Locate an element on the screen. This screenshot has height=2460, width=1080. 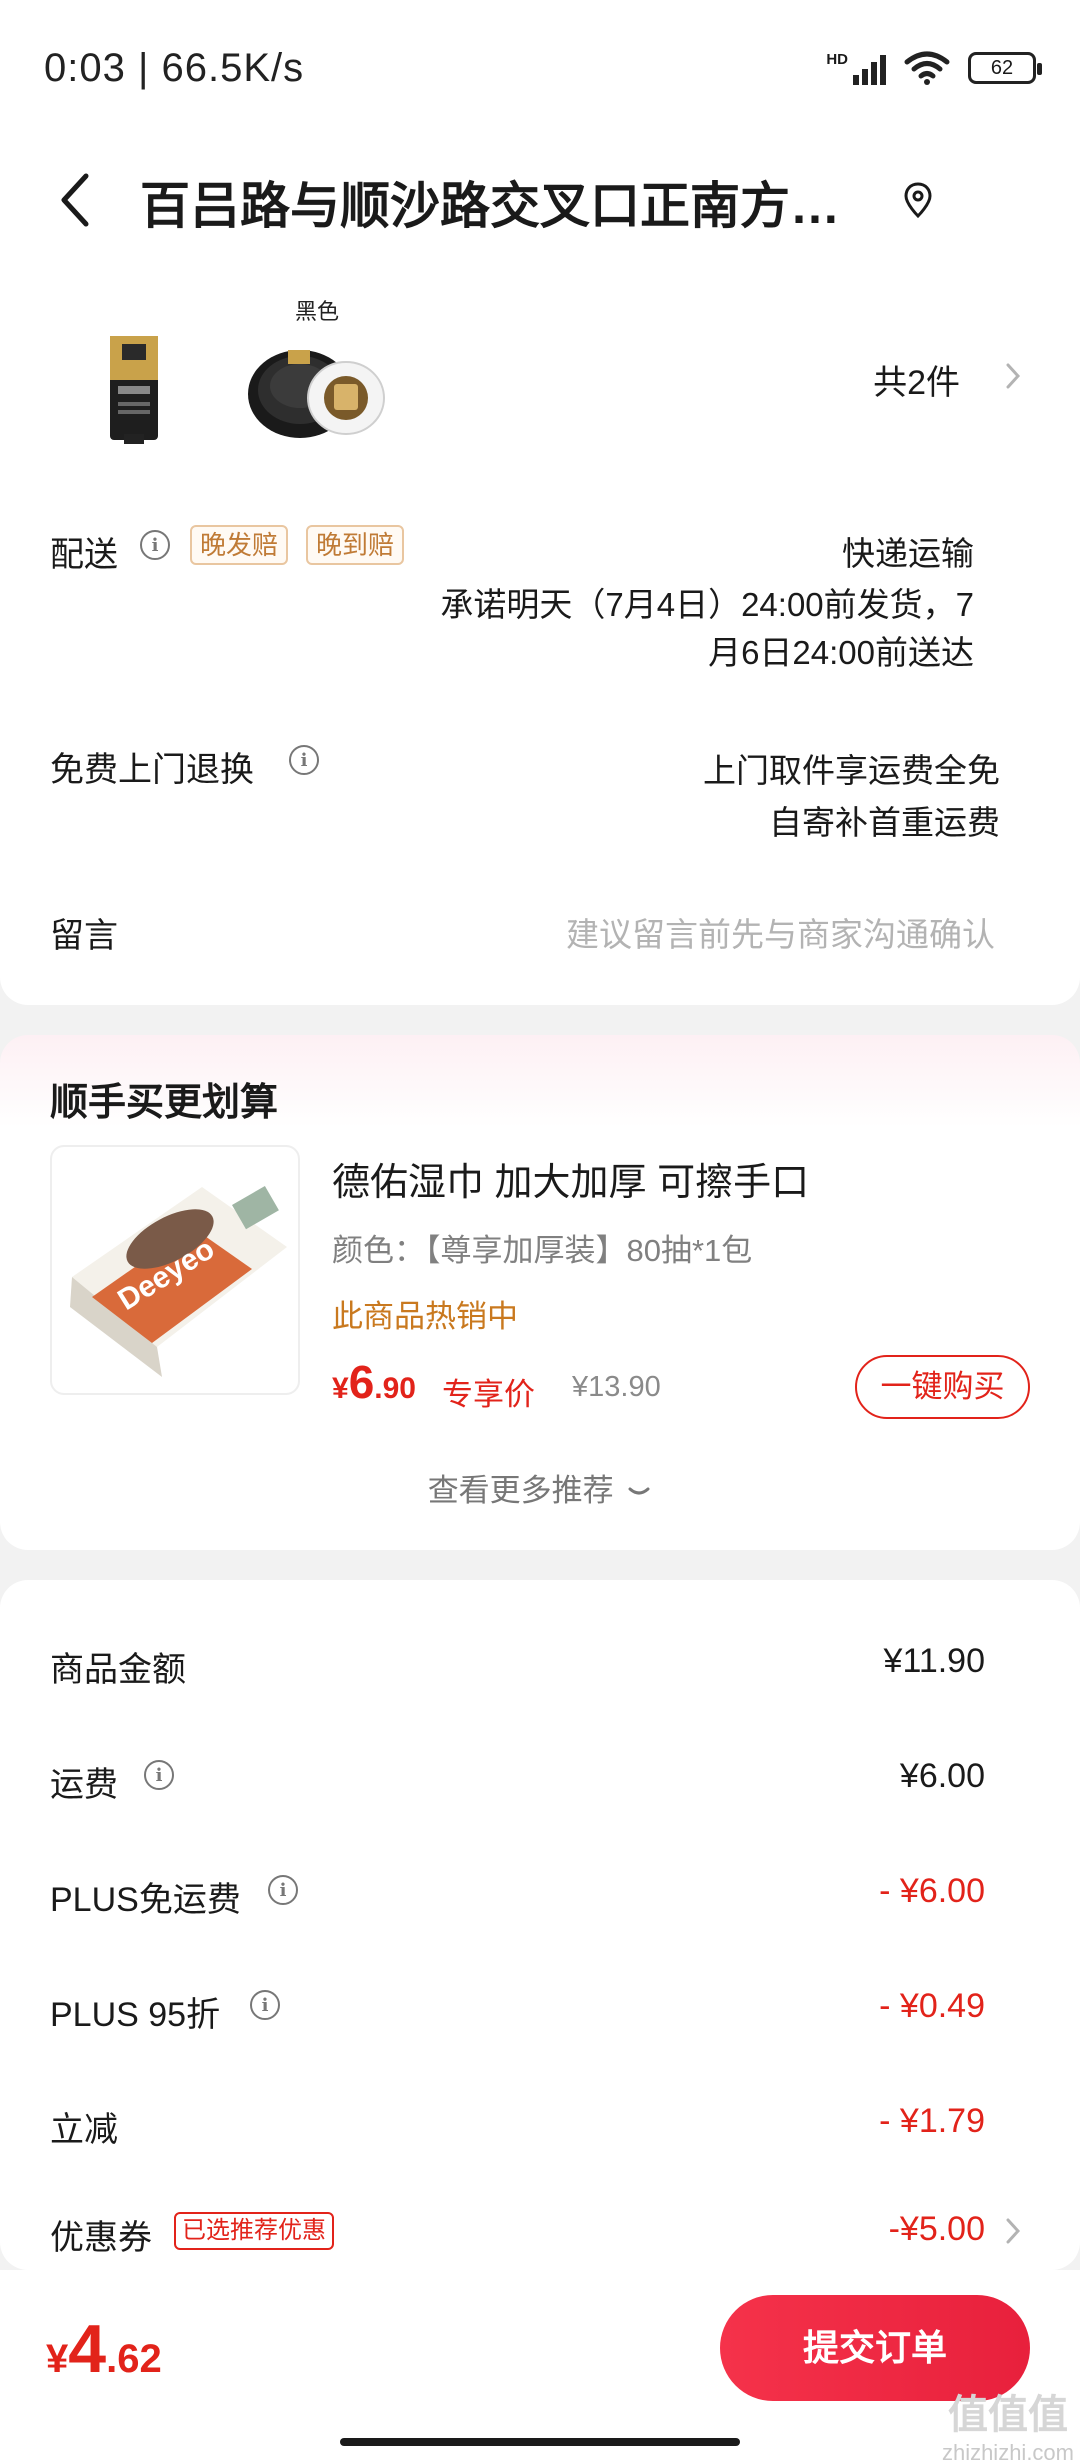
recommended-price: ¥6.90 is located at coordinates (374, 1382).